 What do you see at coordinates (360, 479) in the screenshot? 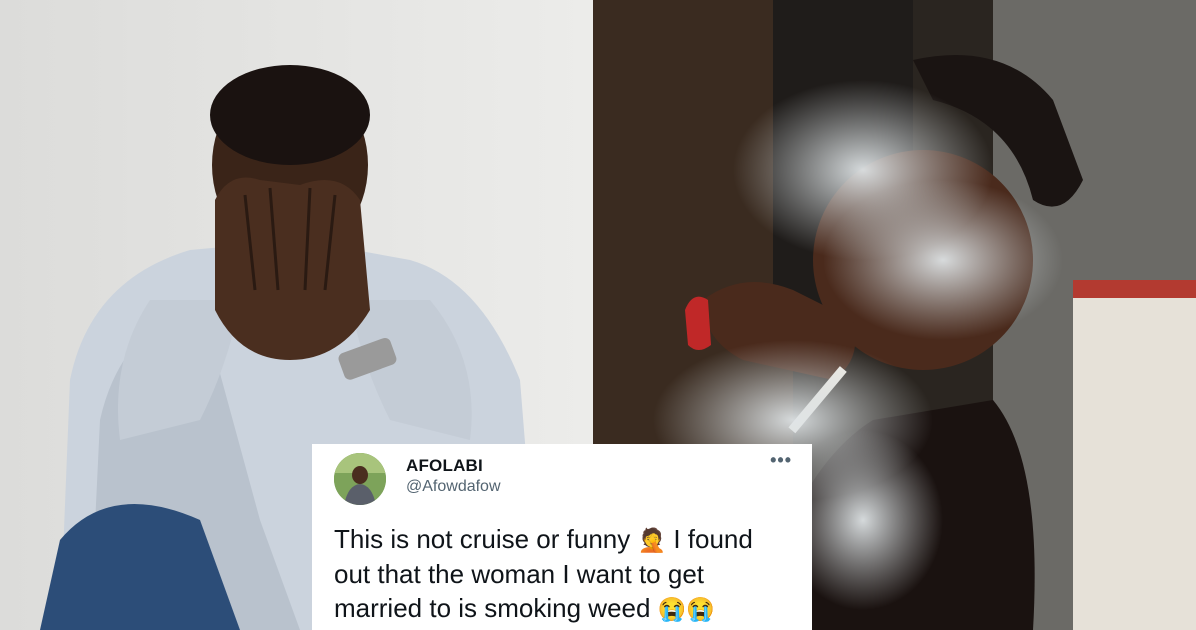
I see `author-avatar` at bounding box center [360, 479].